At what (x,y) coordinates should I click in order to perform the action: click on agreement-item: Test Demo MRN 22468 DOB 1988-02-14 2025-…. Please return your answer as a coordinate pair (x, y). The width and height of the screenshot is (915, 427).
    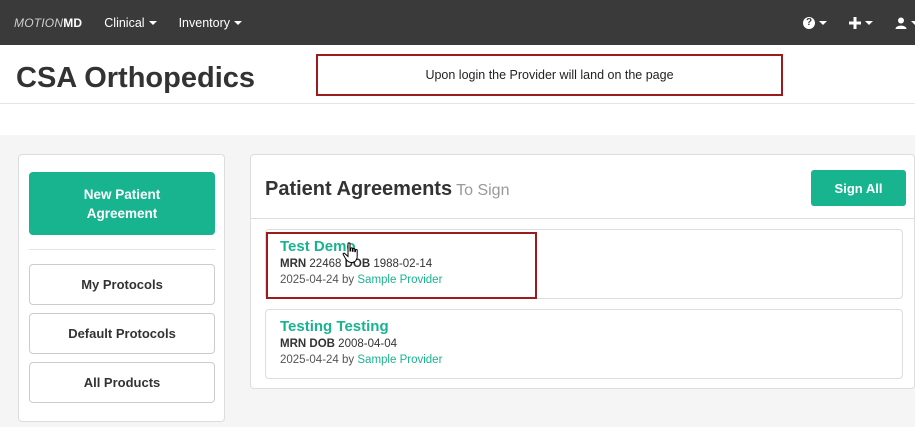
    Looking at the image, I should click on (584, 264).